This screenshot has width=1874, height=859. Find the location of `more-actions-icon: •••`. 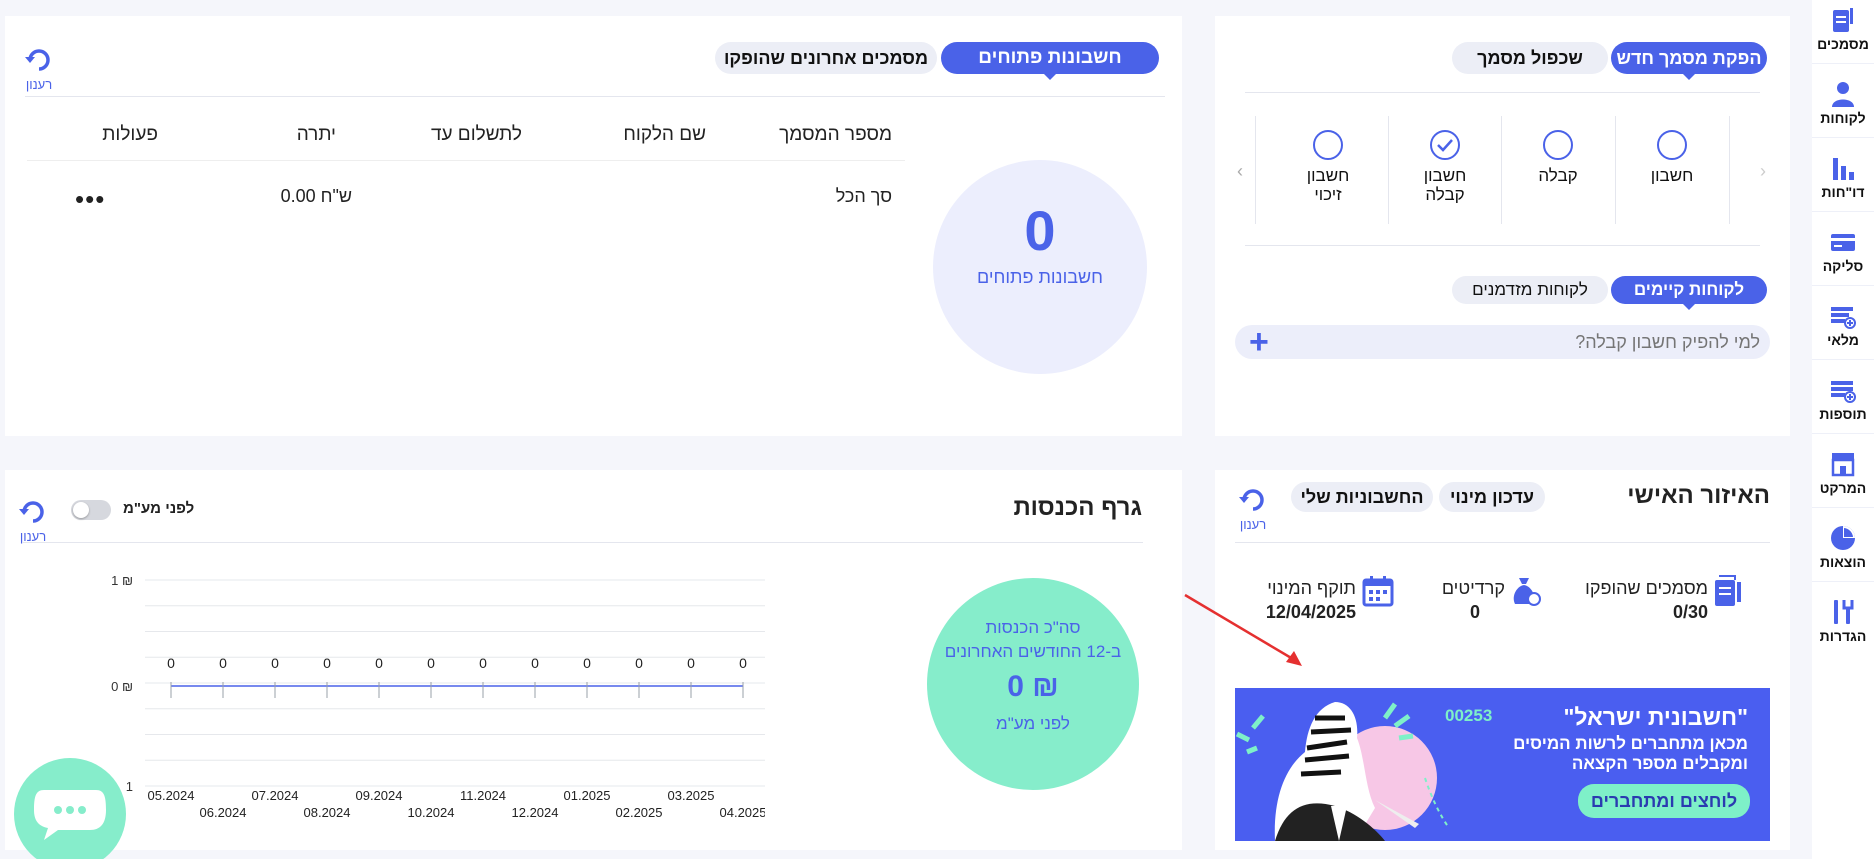

more-actions-icon: ••• is located at coordinates (90, 199).